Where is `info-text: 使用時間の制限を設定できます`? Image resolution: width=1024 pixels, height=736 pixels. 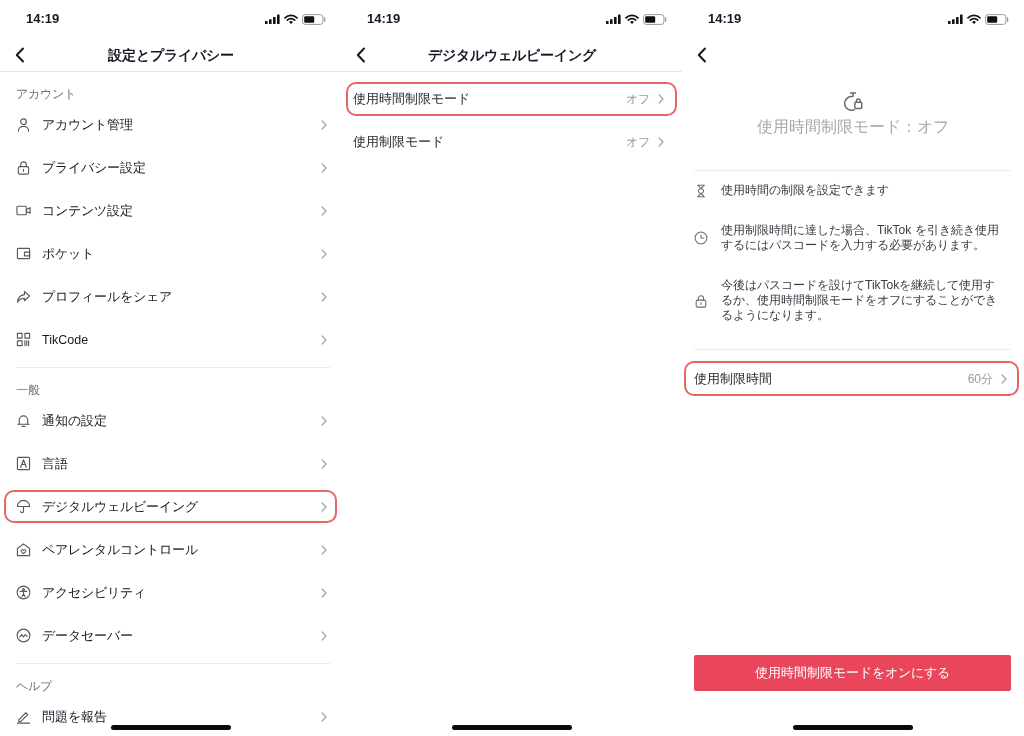
info-text: 使用時間の制限を設定できます is located at coordinates (805, 190).